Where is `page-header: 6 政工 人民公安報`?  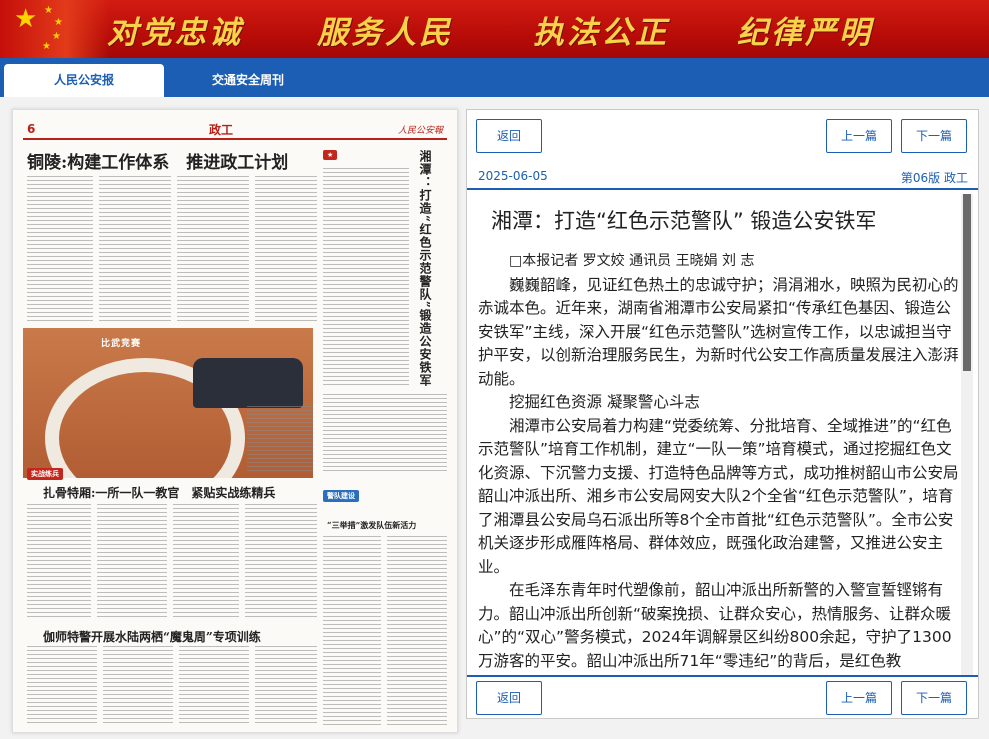 page-header: 6 政工 人民公安報 is located at coordinates (235, 130).